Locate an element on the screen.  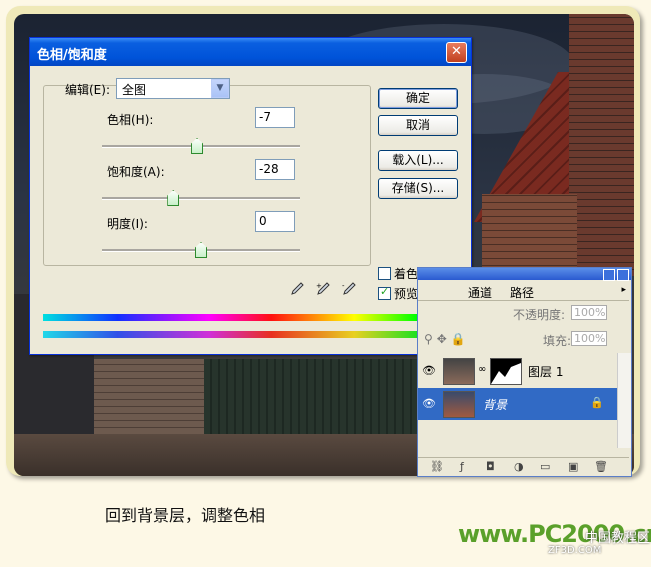
link-layers-icon: ⛓ is located at coordinates (437, 466).